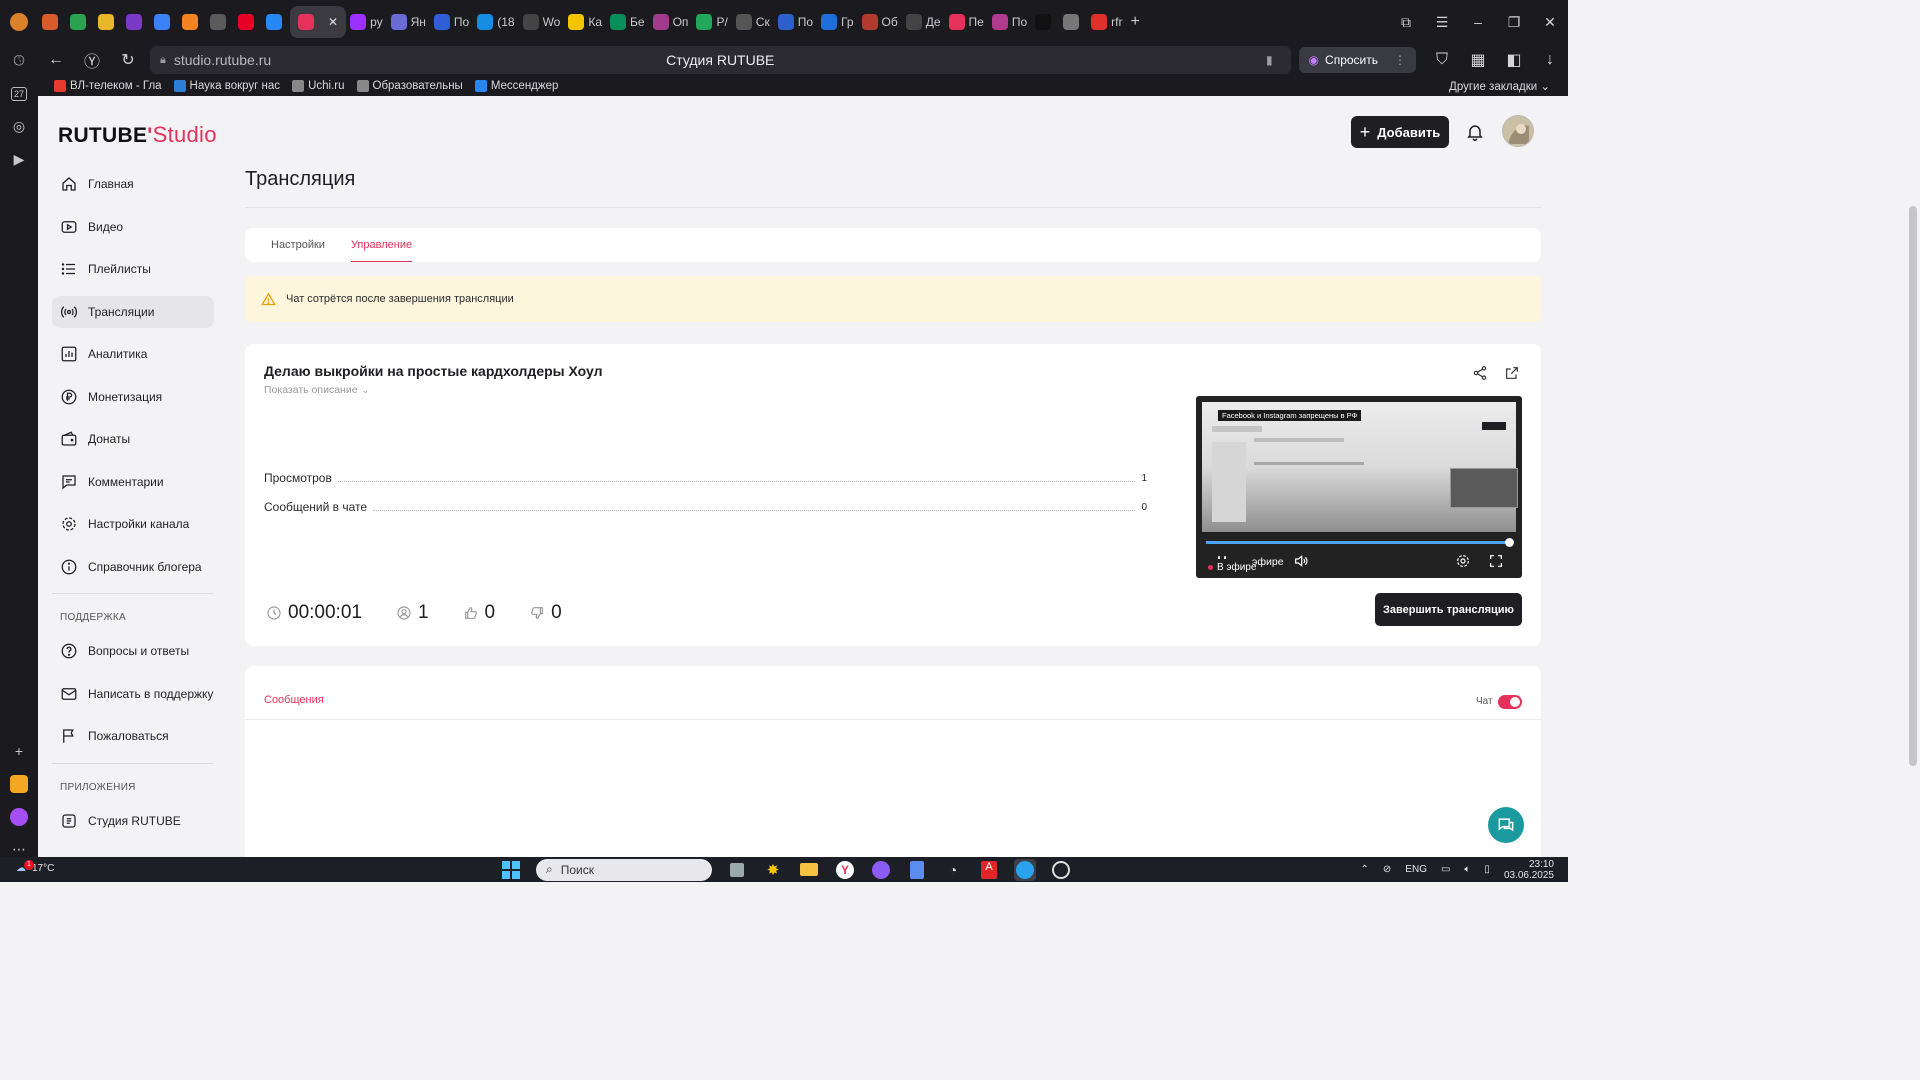 The image size is (1920, 1080). Describe the element at coordinates (133, 694) in the screenshot. I see `sidebar-item-mail: Написать в поддержку` at that location.